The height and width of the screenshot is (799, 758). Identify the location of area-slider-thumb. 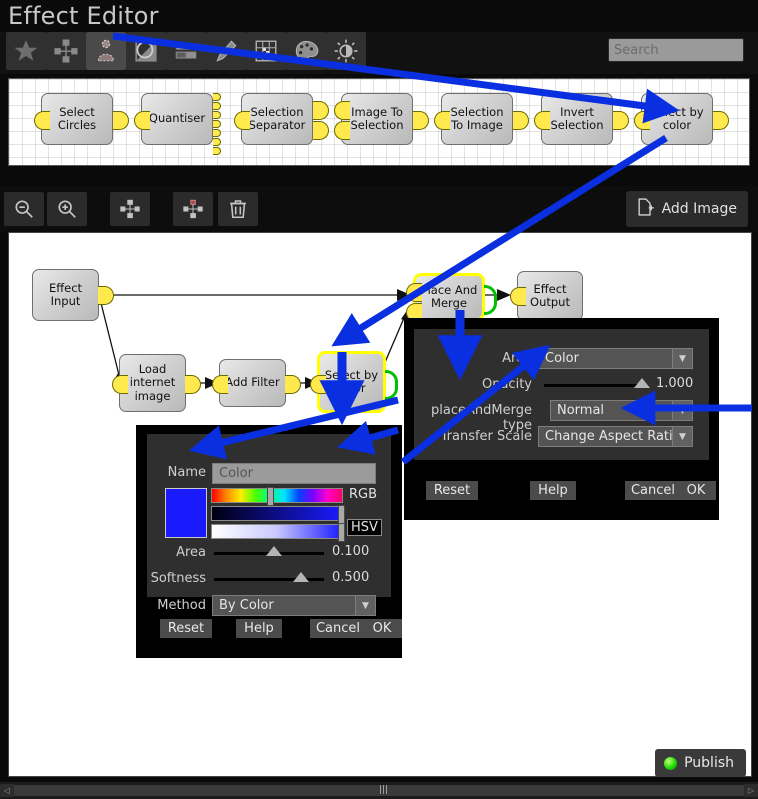
(274, 551).